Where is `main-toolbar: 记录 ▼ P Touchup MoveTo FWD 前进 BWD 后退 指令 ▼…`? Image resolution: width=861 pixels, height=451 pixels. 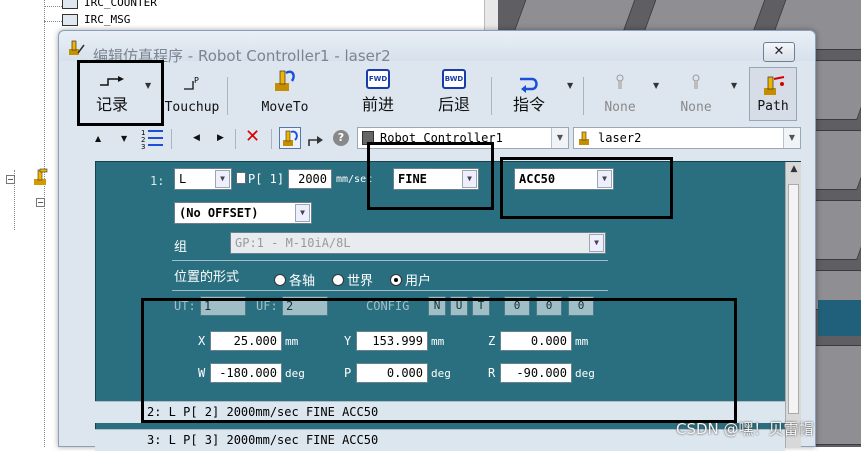
main-toolbar: 记录 ▼ P Touchup MoveTo FWD 前进 BWD 后退 指令 ▼… is located at coordinates (438, 95).